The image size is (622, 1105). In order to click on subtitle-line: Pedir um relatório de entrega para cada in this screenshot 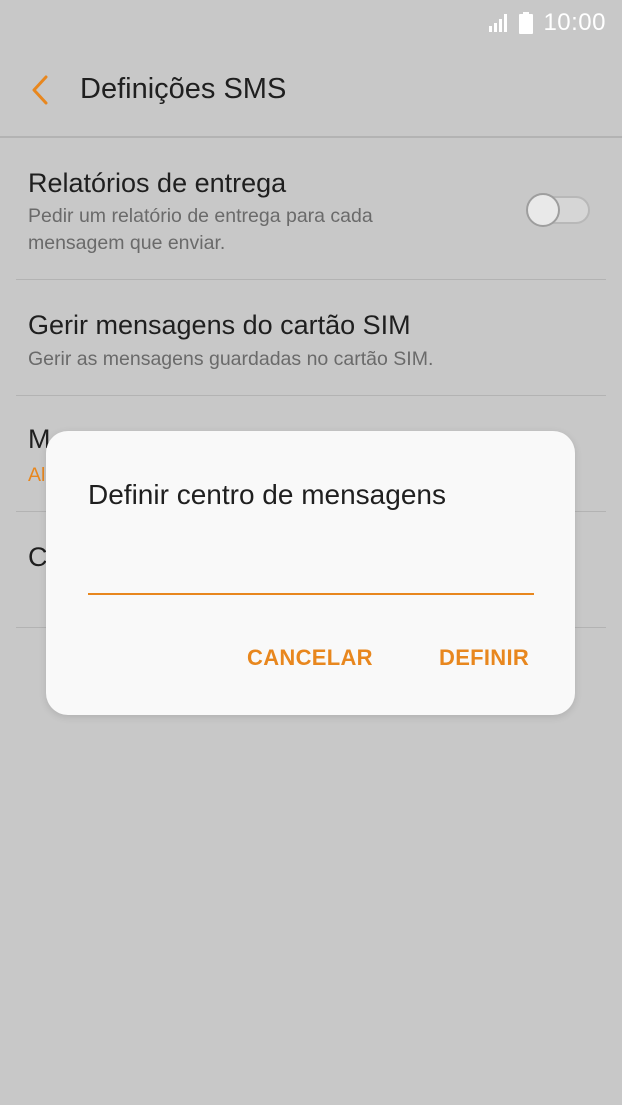, I will do `click(200, 216)`.